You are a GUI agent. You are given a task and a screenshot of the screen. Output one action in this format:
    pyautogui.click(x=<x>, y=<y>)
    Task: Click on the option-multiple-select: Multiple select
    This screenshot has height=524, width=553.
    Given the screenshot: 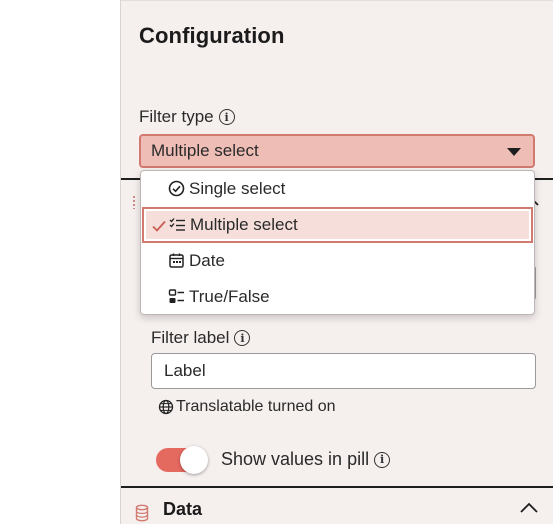 What is the action you would take?
    pyautogui.click(x=337, y=225)
    